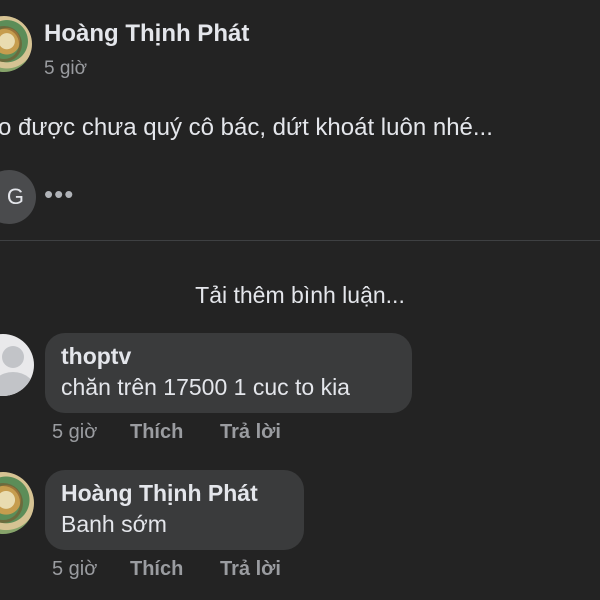 Image resolution: width=600 pixels, height=600 pixels. I want to click on default-avatar-body, so click(17, 384).